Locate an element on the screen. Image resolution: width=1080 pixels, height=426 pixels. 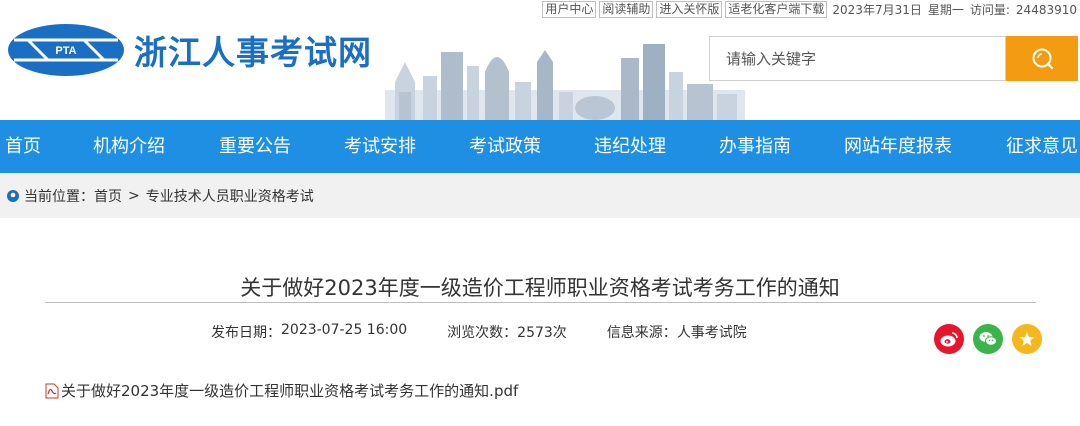
search-button is located at coordinates (1042, 58).